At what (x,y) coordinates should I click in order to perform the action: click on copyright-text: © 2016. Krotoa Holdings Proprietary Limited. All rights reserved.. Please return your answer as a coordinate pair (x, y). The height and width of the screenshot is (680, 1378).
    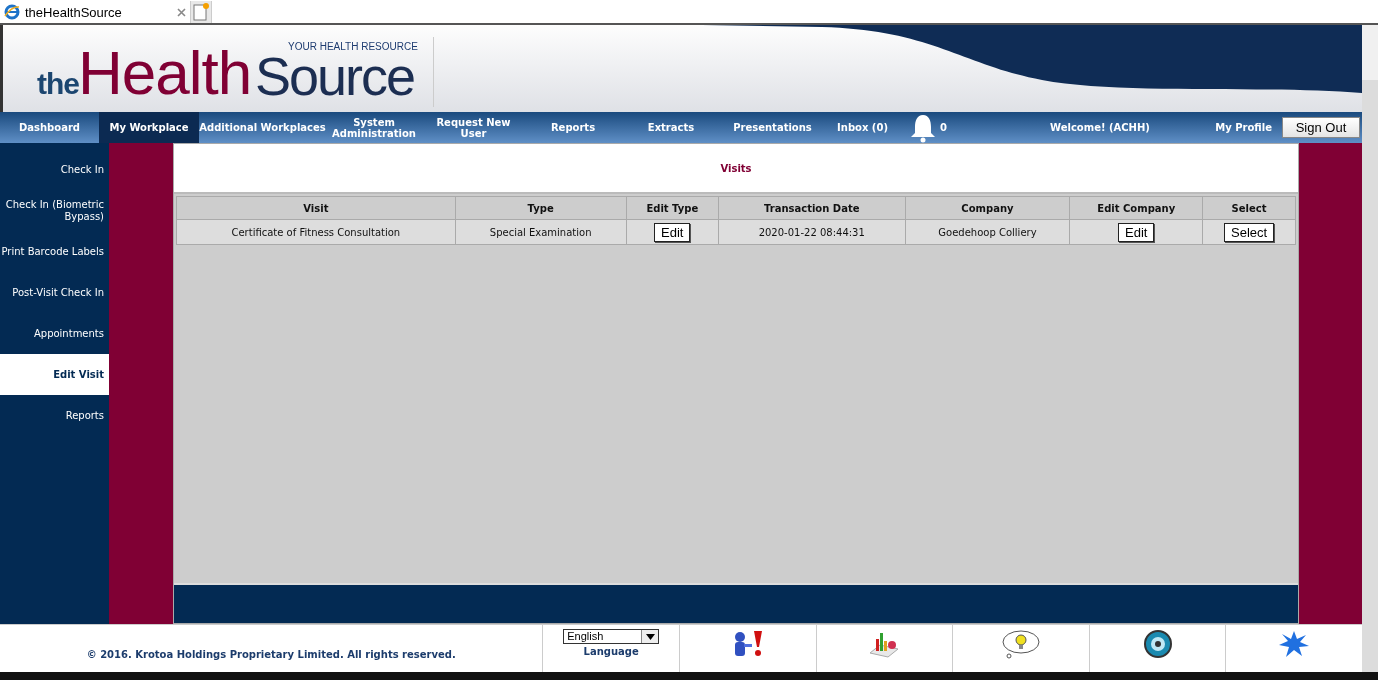
    Looking at the image, I should click on (271, 655).